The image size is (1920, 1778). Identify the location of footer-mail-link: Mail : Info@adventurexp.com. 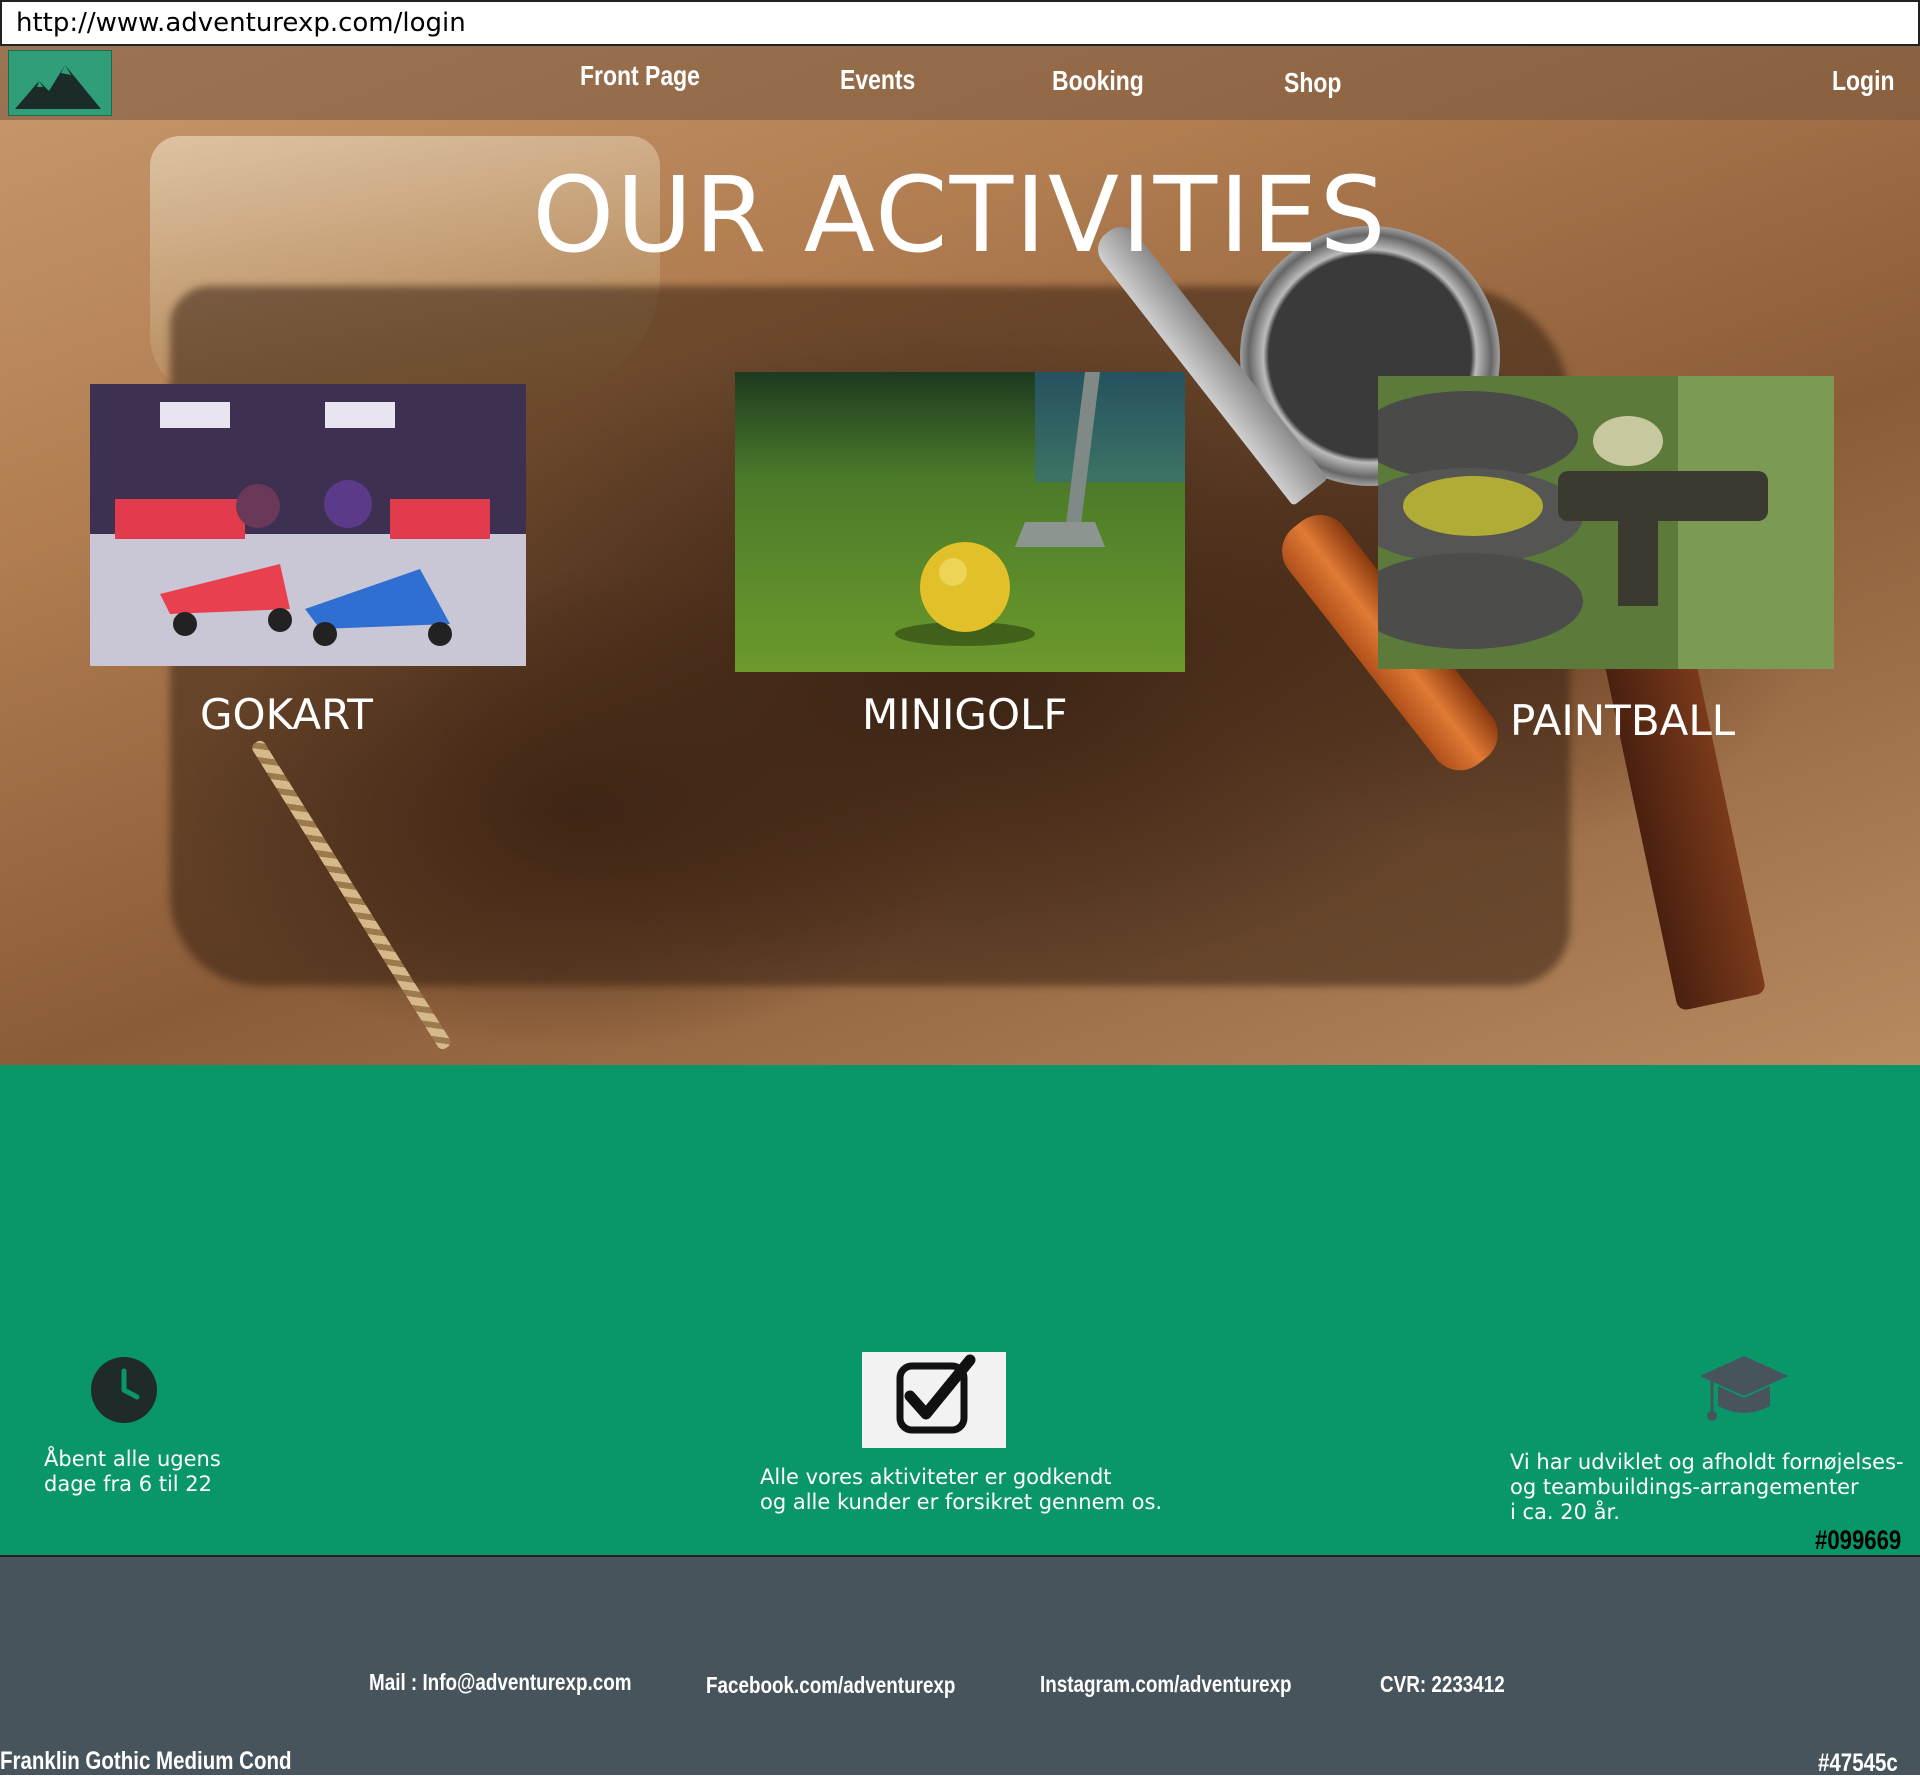
(500, 1682).